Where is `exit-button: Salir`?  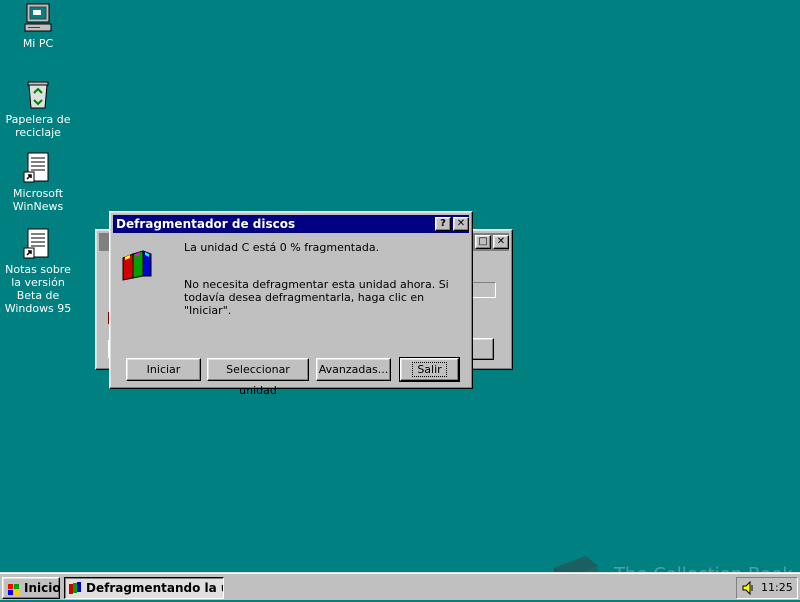
exit-button: Salir is located at coordinates (429, 369).